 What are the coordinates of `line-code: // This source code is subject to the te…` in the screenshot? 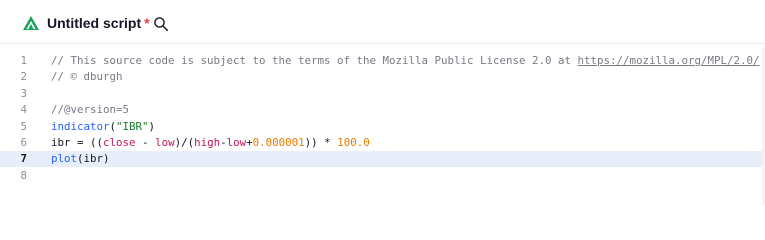 It's located at (405, 61).